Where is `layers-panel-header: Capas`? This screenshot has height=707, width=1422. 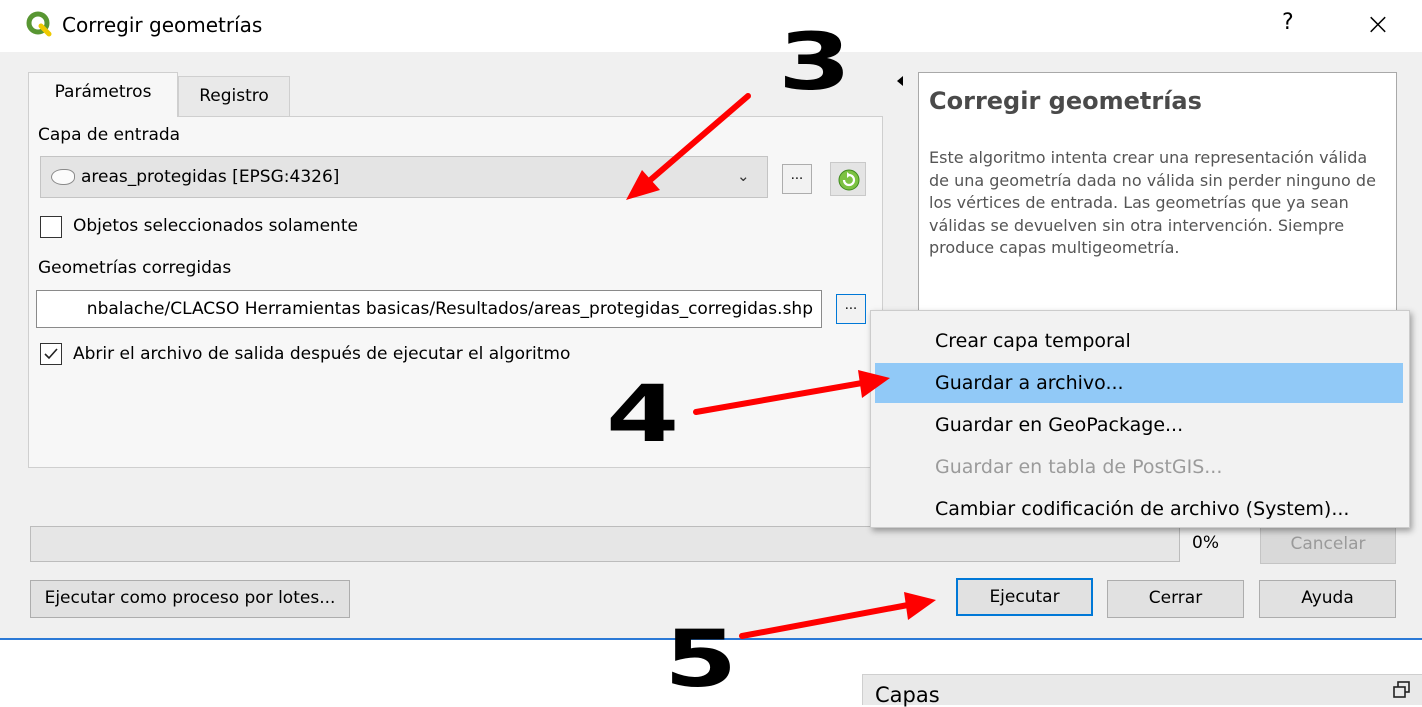
layers-panel-header: Capas is located at coordinates (1142, 690).